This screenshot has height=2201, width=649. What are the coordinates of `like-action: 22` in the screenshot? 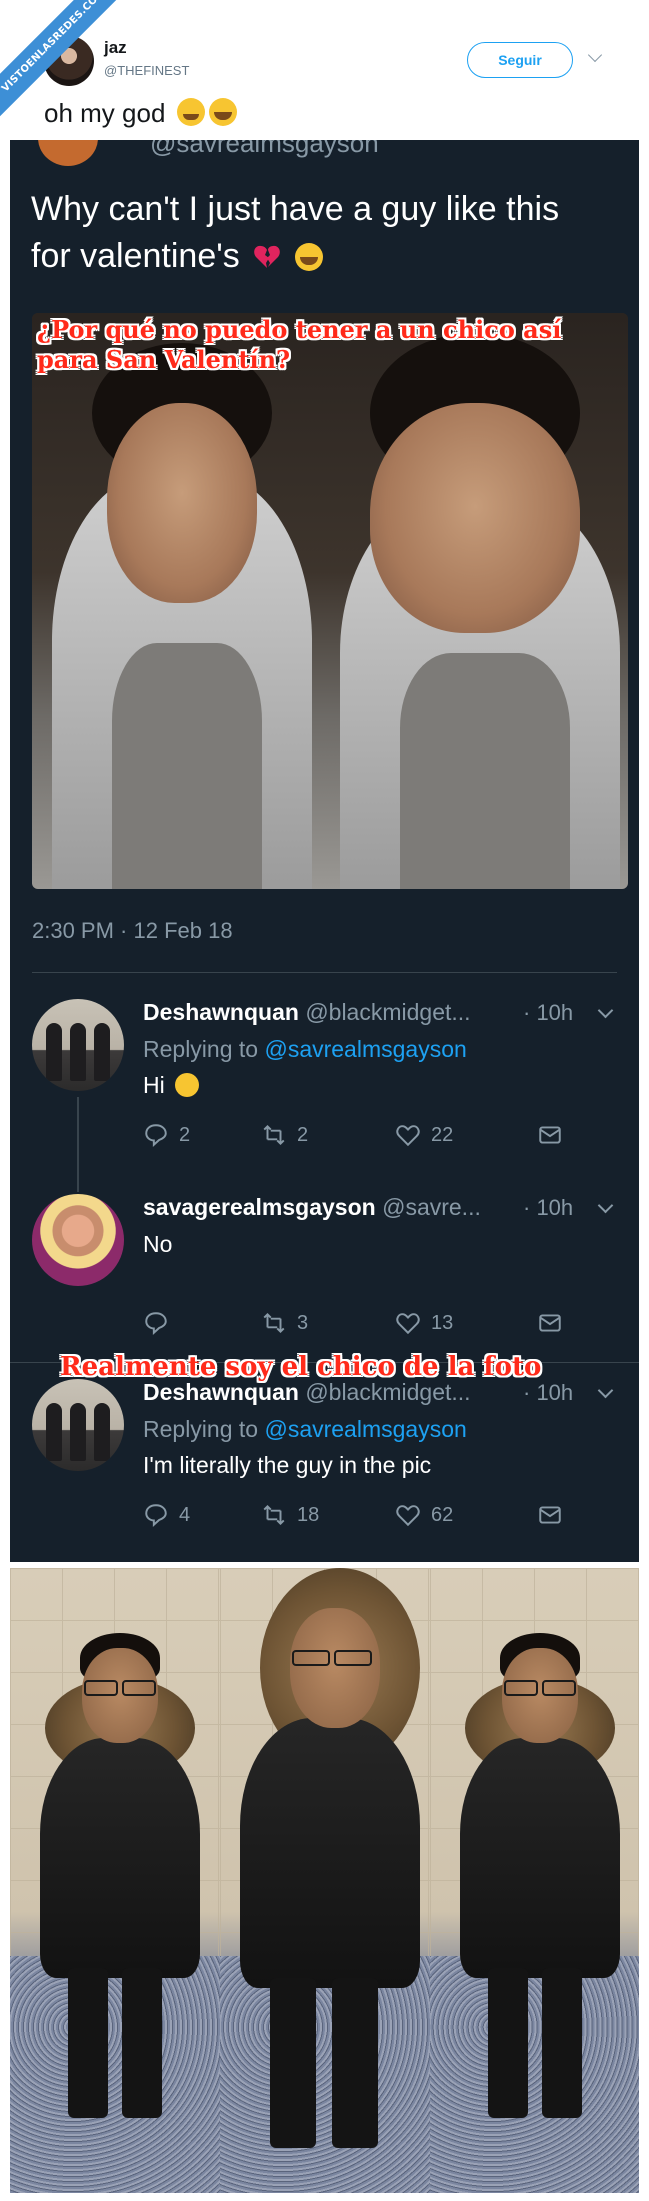 It's located at (424, 1135).